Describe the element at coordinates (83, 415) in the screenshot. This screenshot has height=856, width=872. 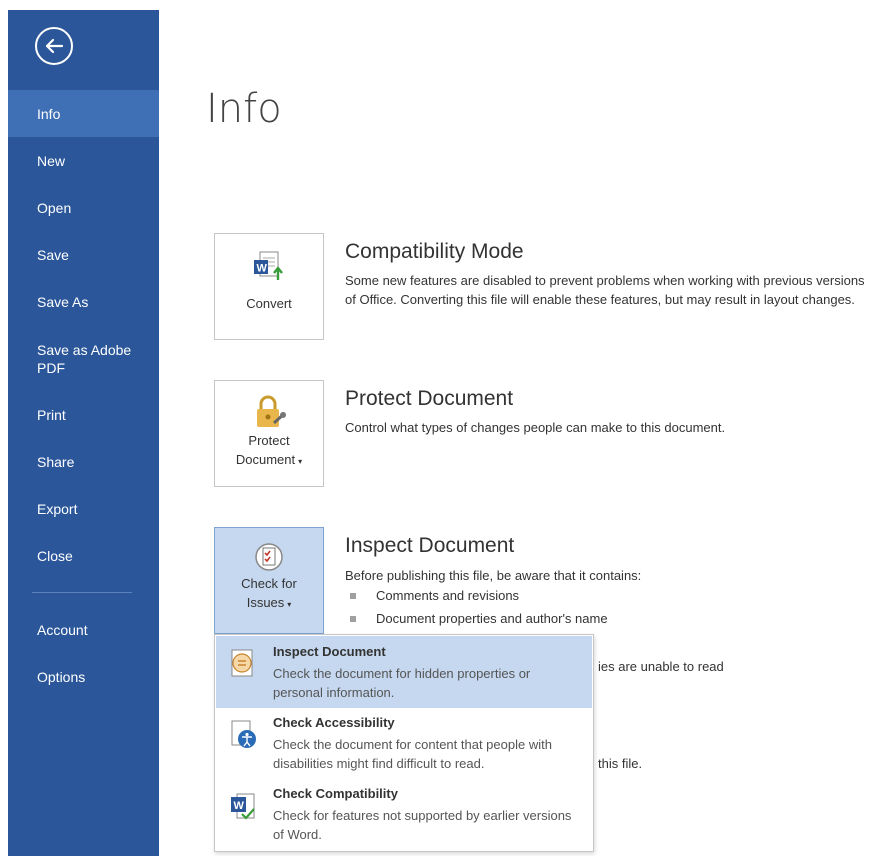
I see `sidebar-item-print: Print` at that location.